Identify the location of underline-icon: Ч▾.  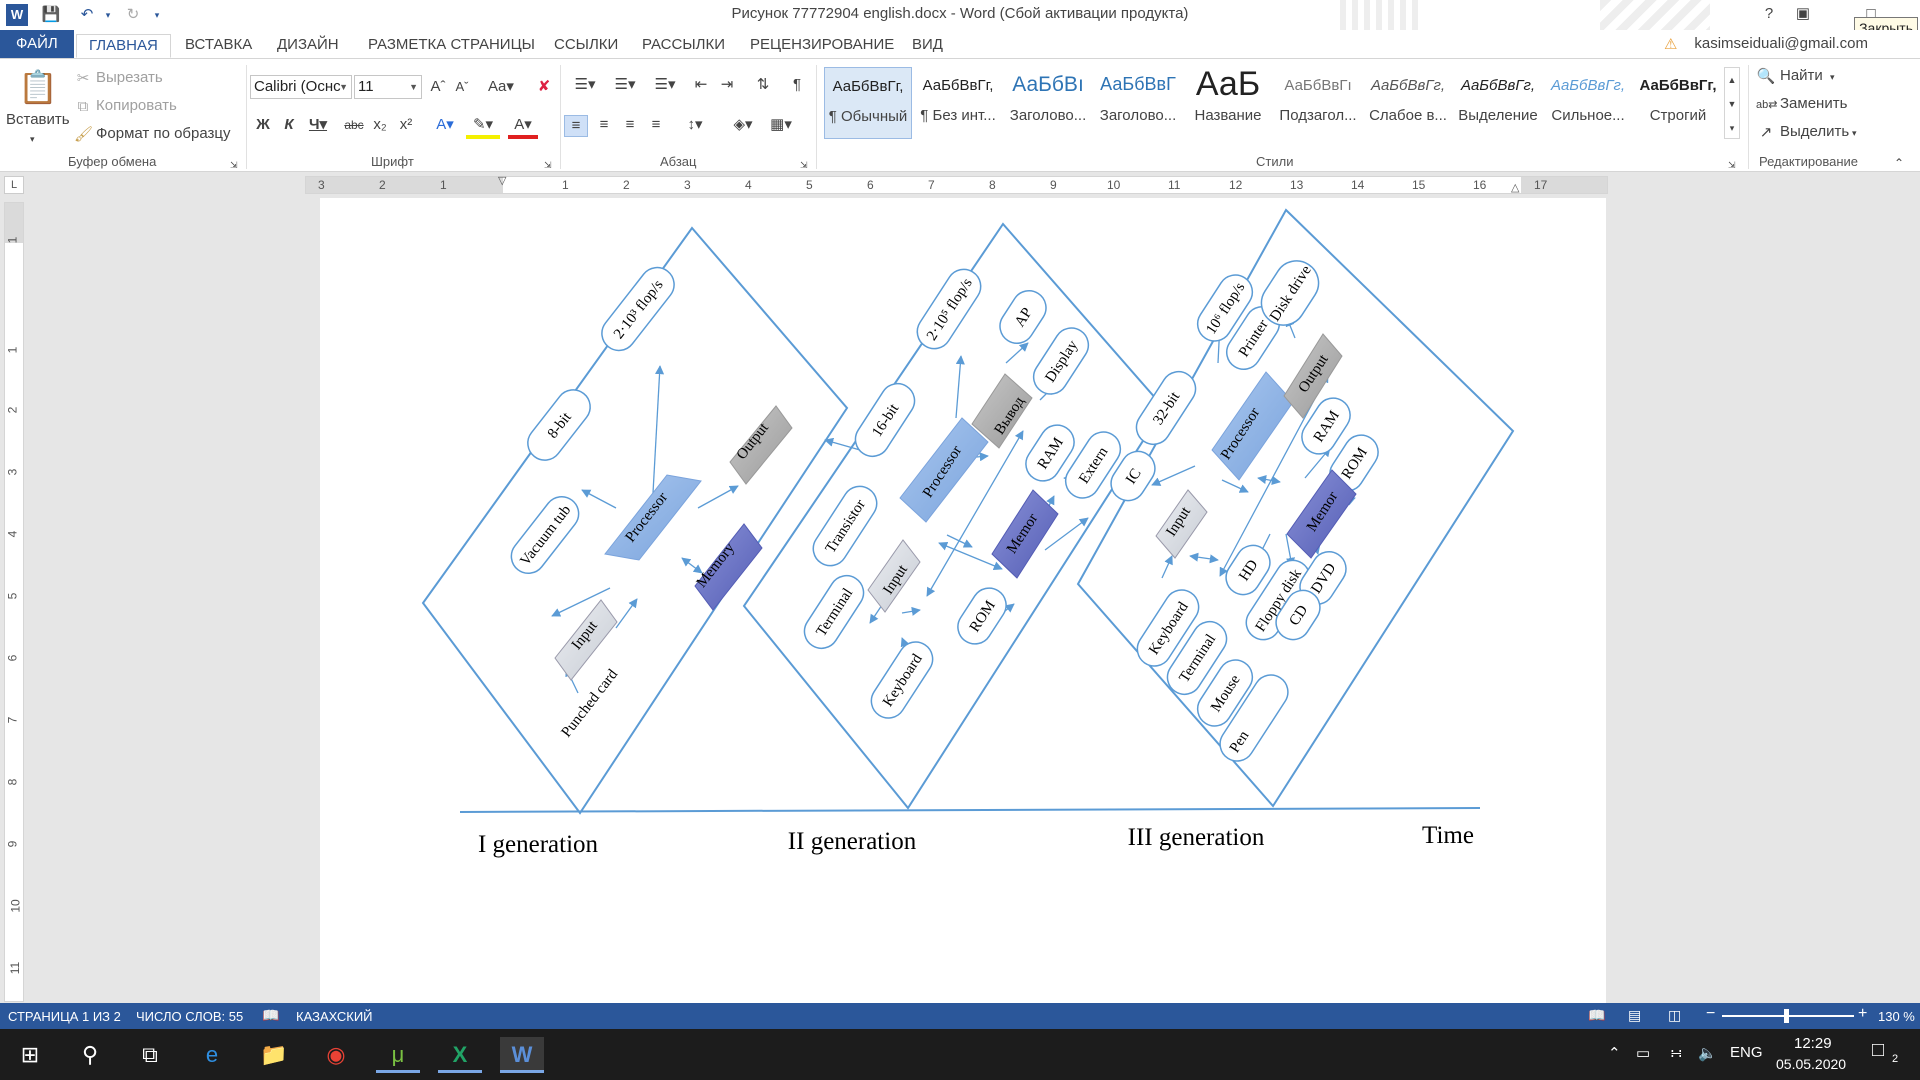
(318, 125).